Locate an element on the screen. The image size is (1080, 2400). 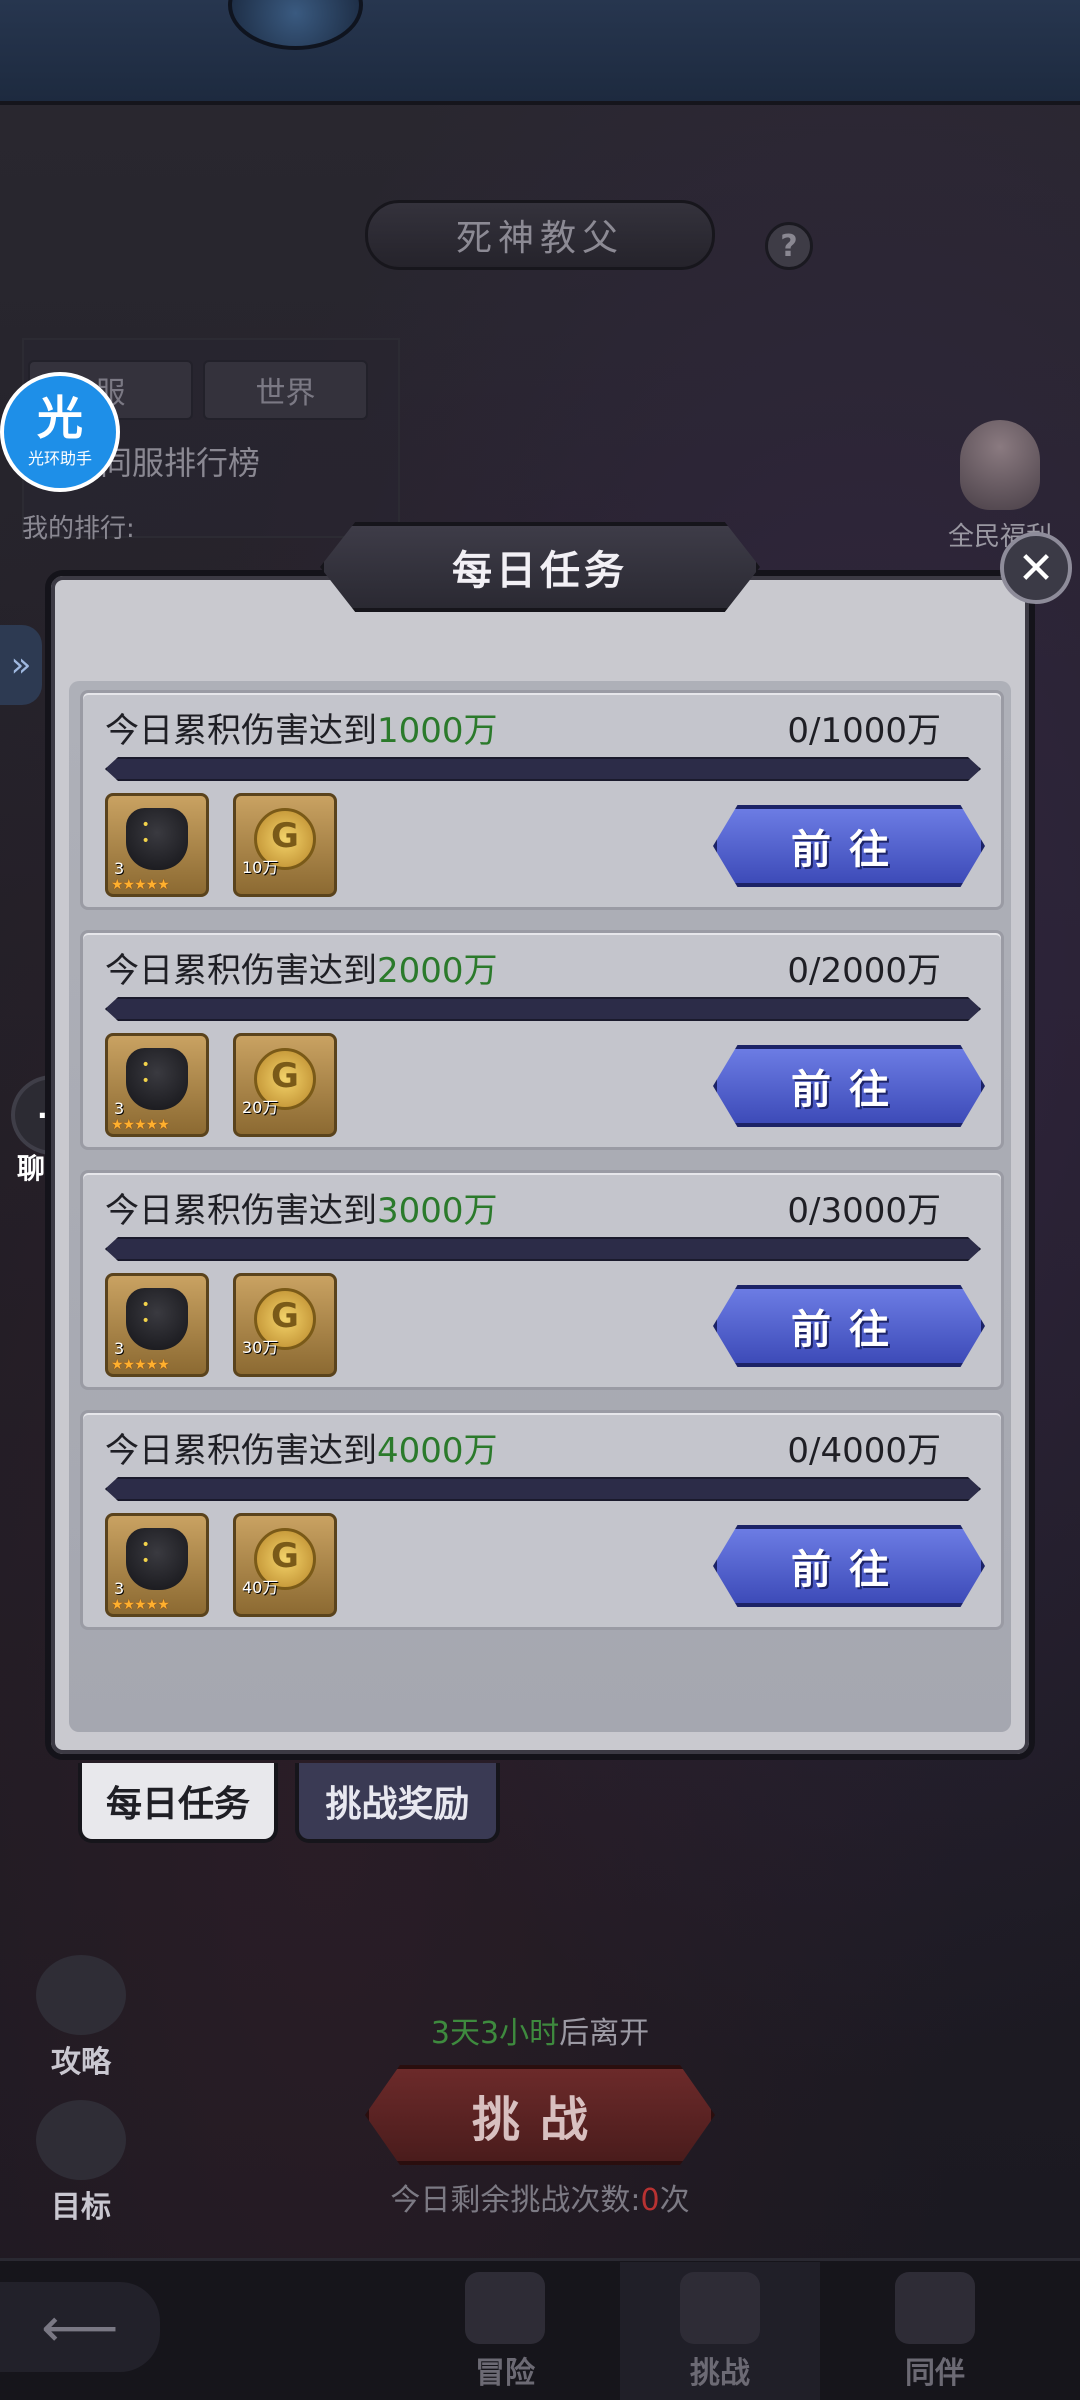
remaining-count: 0 is located at coordinates (650, 2200).